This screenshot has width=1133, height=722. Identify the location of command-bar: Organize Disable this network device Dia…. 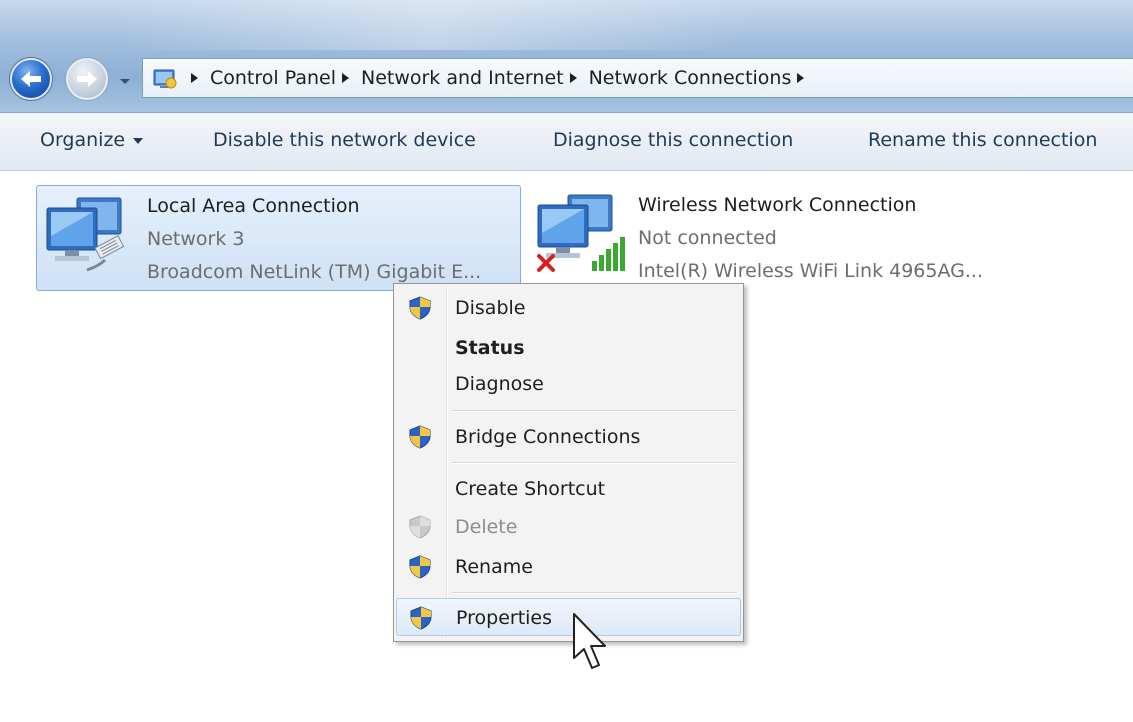
(566, 142).